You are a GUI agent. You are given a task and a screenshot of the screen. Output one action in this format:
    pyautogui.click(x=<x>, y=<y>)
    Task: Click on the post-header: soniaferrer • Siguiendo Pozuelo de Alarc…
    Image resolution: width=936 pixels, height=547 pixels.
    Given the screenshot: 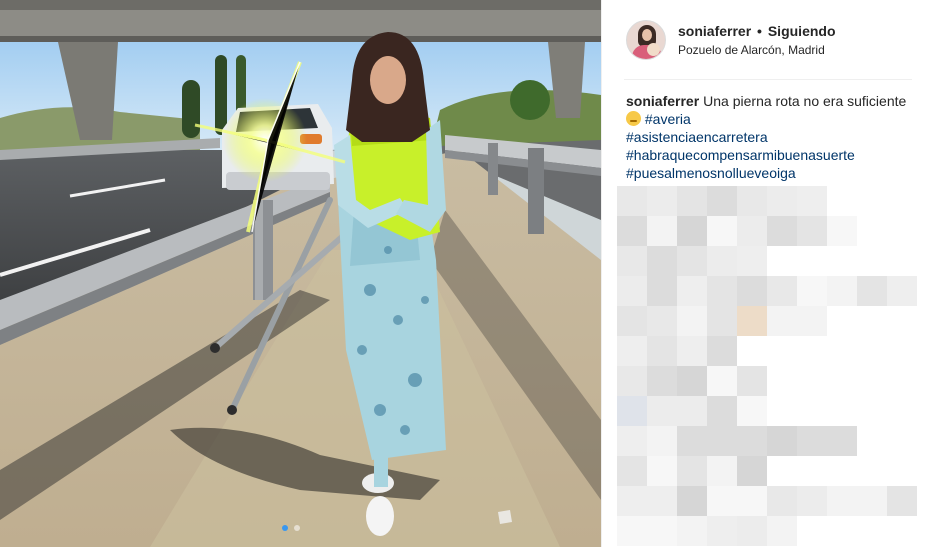 What is the action you would take?
    pyautogui.click(x=769, y=40)
    